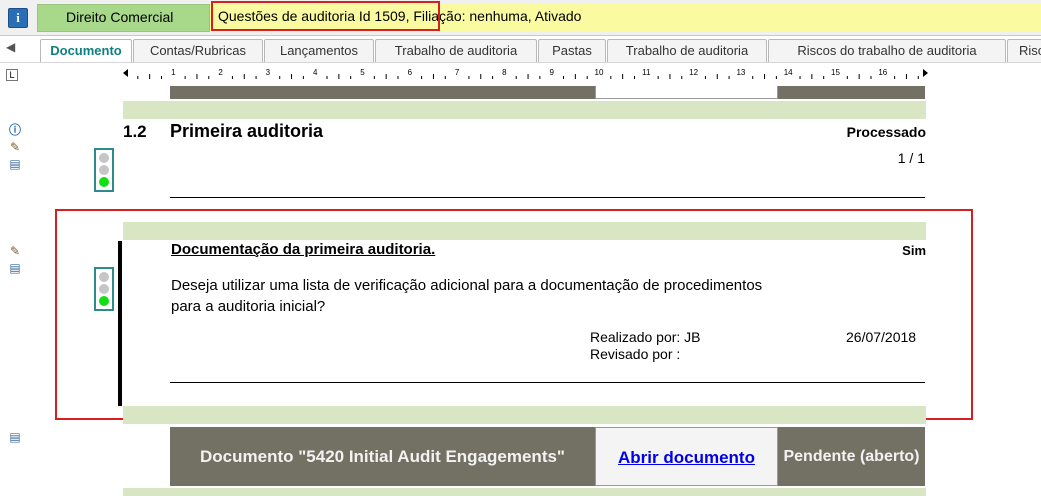  Describe the element at coordinates (788, 72) in the screenshot. I see `ruler-number: 14` at that location.